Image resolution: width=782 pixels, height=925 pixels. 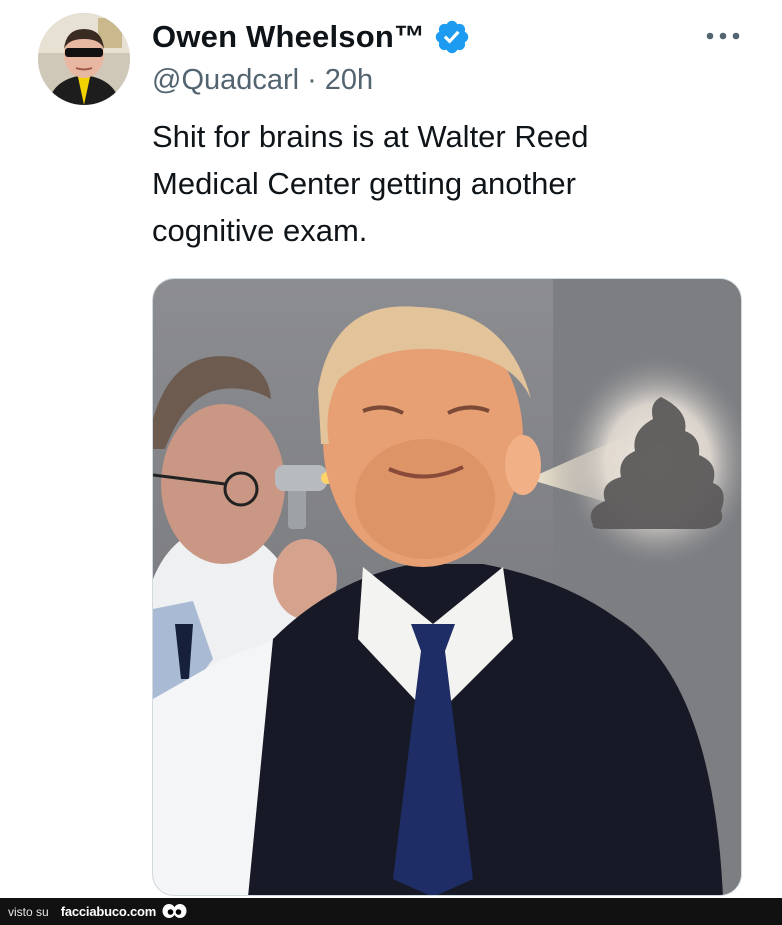 What do you see at coordinates (260, 230) in the screenshot?
I see `tweet-text-line: cognitive exam.` at bounding box center [260, 230].